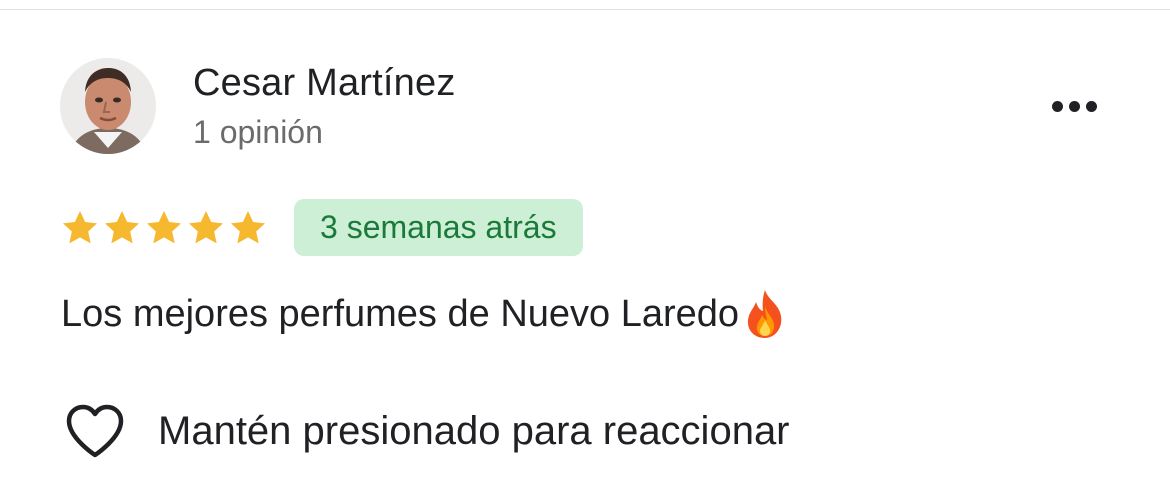  Describe the element at coordinates (474, 430) in the screenshot. I see `react-label: Mantén presionado para reaccionar` at that location.